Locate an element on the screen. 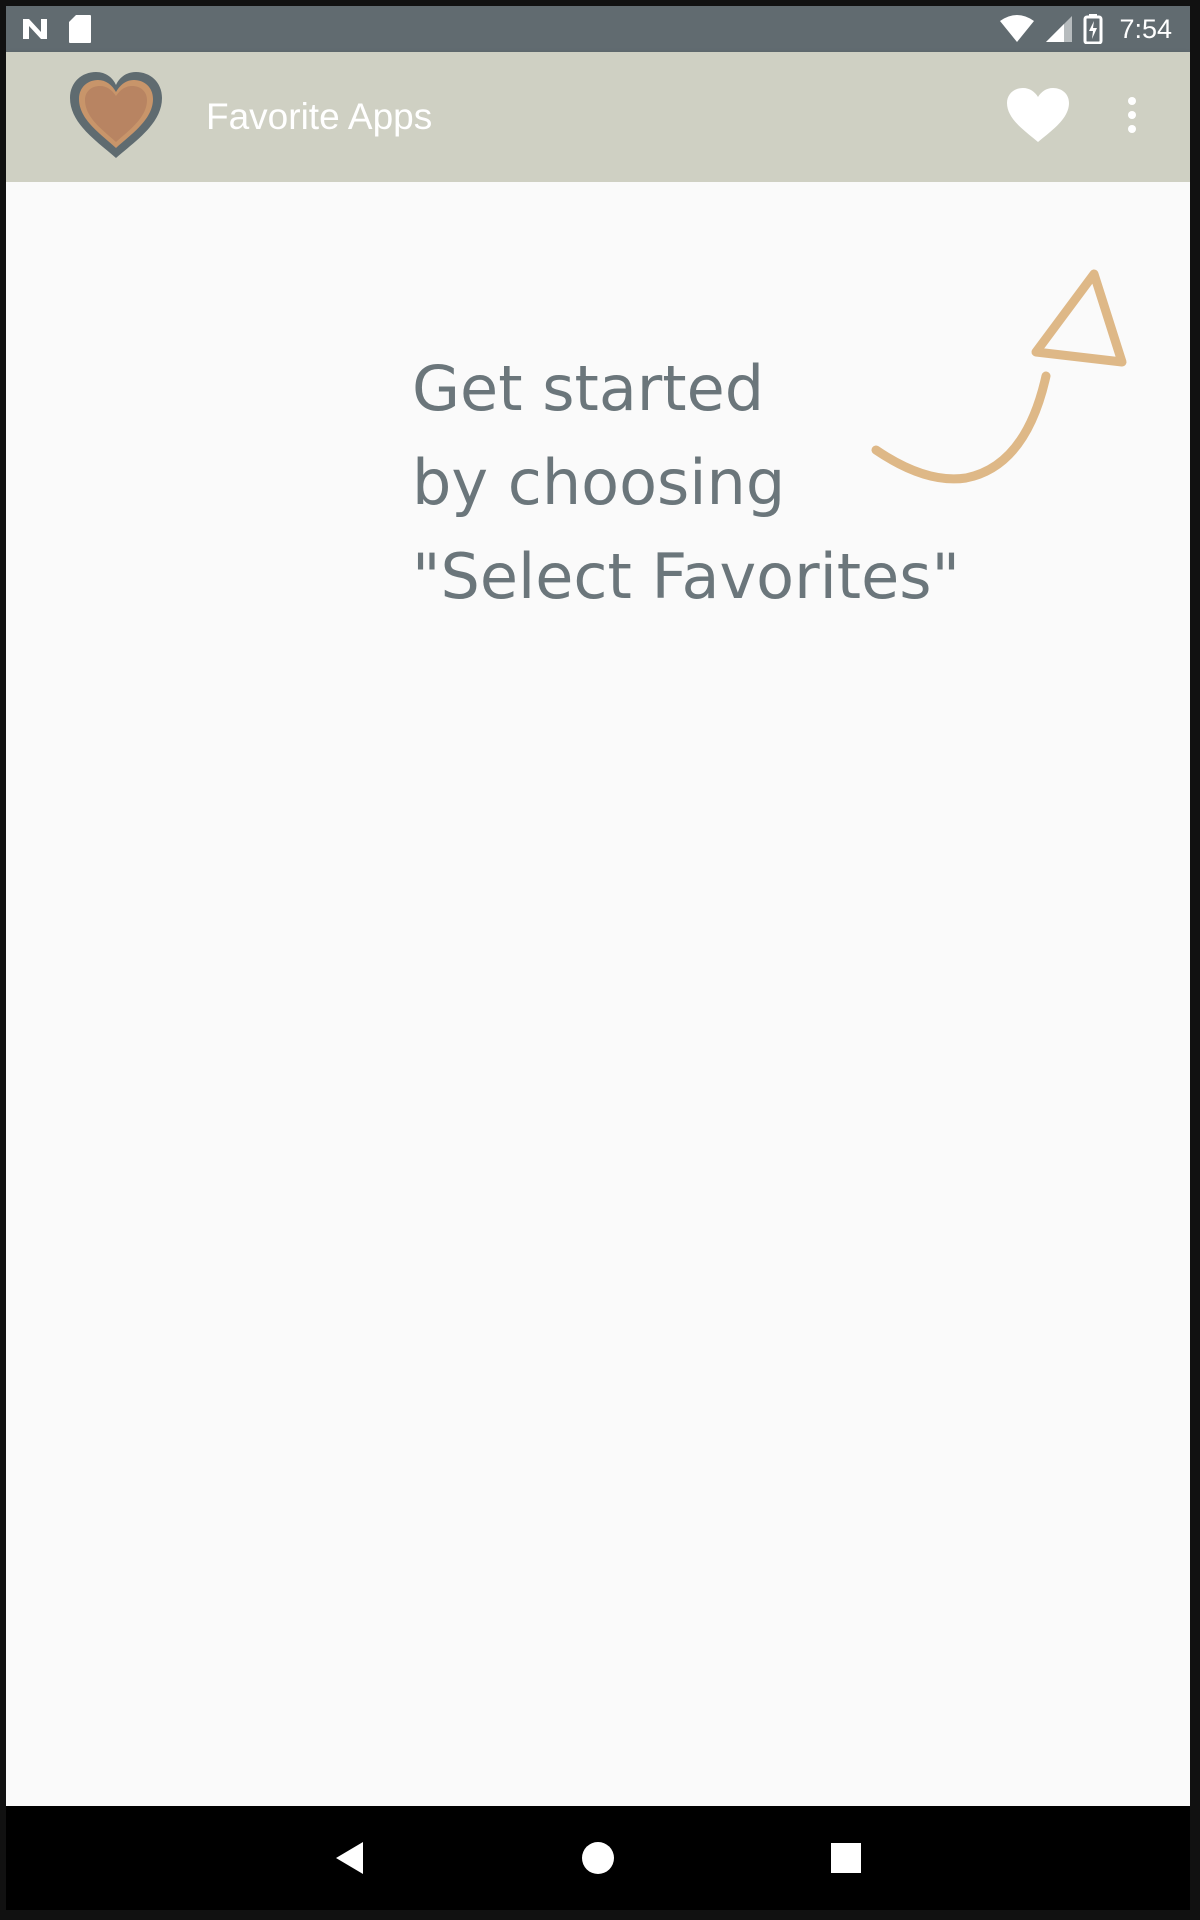 This screenshot has width=1200, height=1920. more-vert-icon is located at coordinates (1132, 115).